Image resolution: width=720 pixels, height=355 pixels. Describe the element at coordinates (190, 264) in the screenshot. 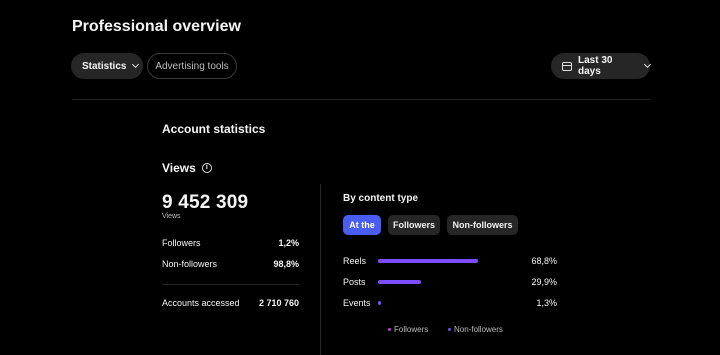

I see `non-followers-label: Non-followers` at that location.